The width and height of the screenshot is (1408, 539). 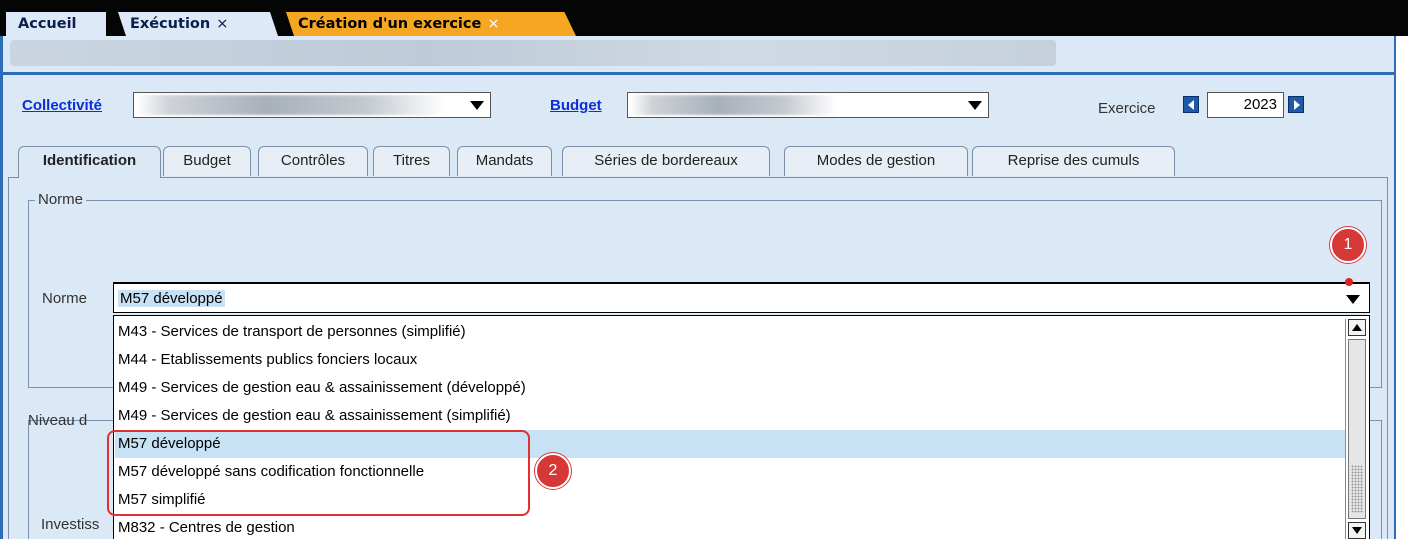 What do you see at coordinates (58, 420) in the screenshot?
I see `niveau-group-title: Niveau d` at bounding box center [58, 420].